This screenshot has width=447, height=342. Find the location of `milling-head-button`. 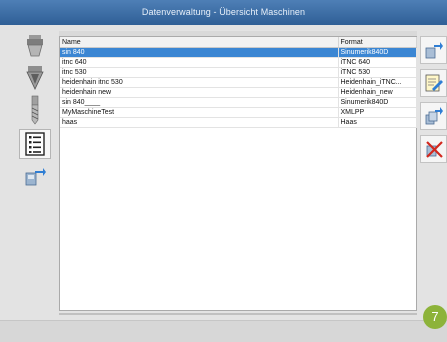

milling-head-button is located at coordinates (35, 78).